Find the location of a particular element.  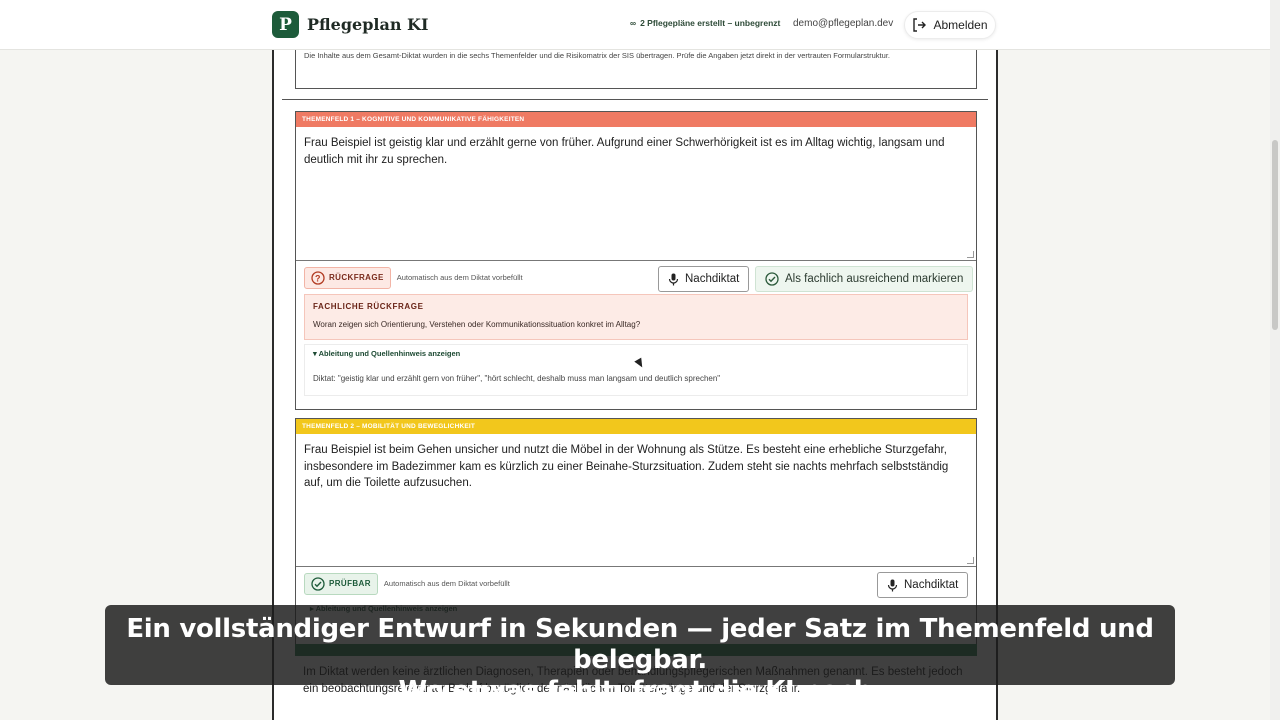

question-icon: ? is located at coordinates (318, 277).